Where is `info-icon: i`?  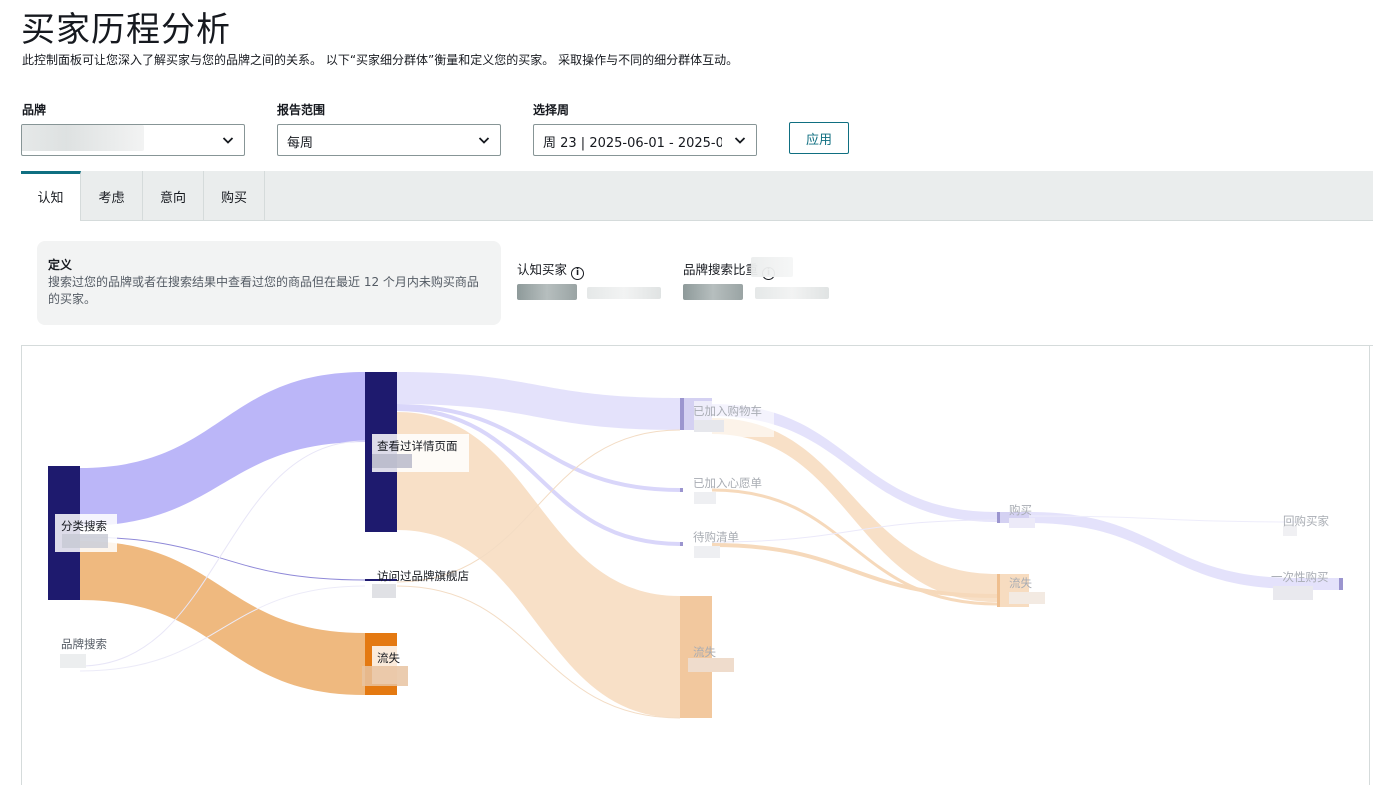
info-icon: i is located at coordinates (578, 273).